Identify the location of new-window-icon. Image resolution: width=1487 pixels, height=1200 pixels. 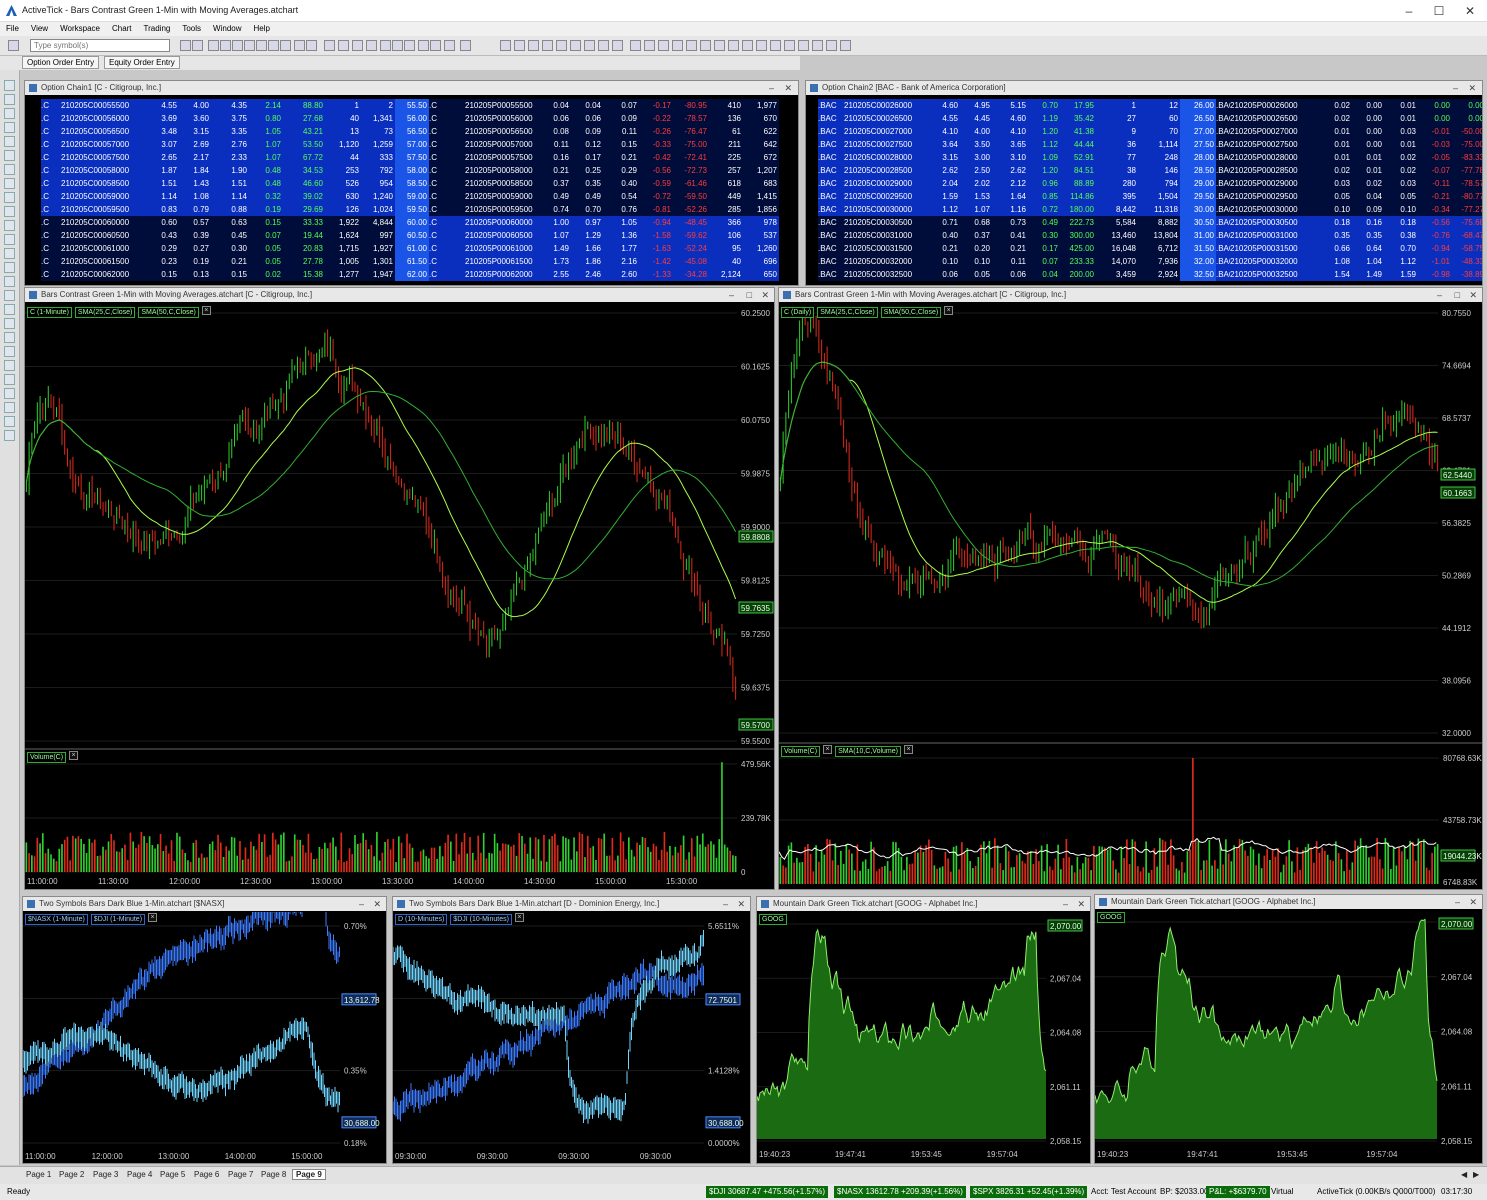
(13, 45).